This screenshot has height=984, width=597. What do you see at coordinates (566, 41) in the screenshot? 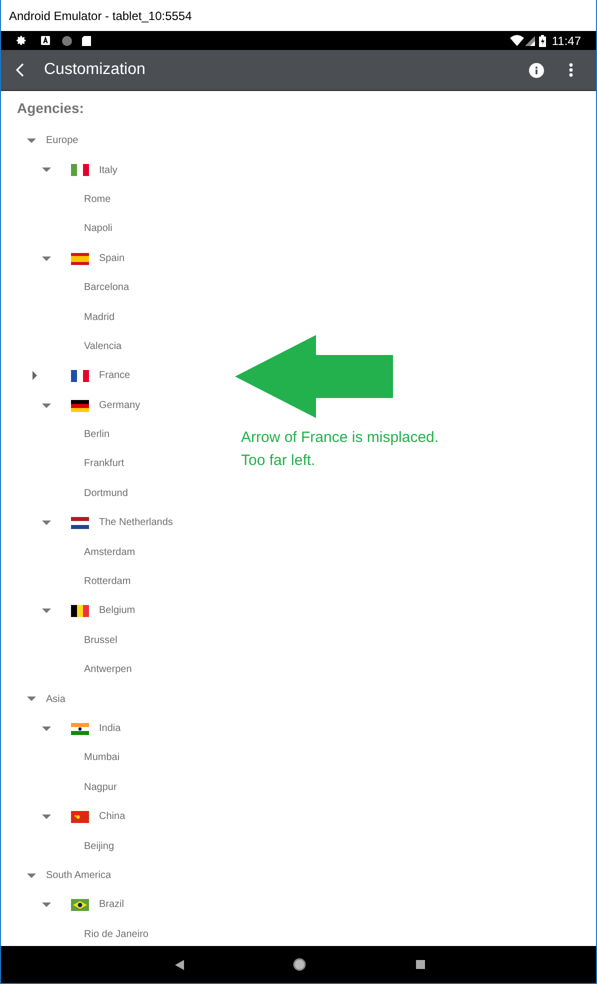
I see `clock: 11:47` at bounding box center [566, 41].